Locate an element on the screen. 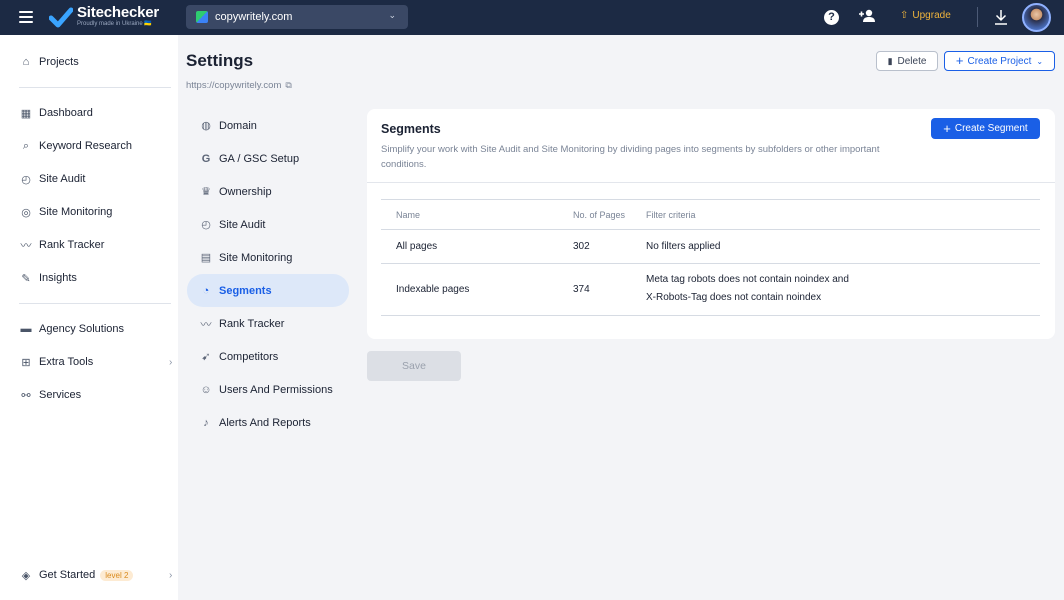 This screenshot has height=600, width=1064. sidebar-item-extra-tools: ⊞ Extra Tools › is located at coordinates (95, 362).